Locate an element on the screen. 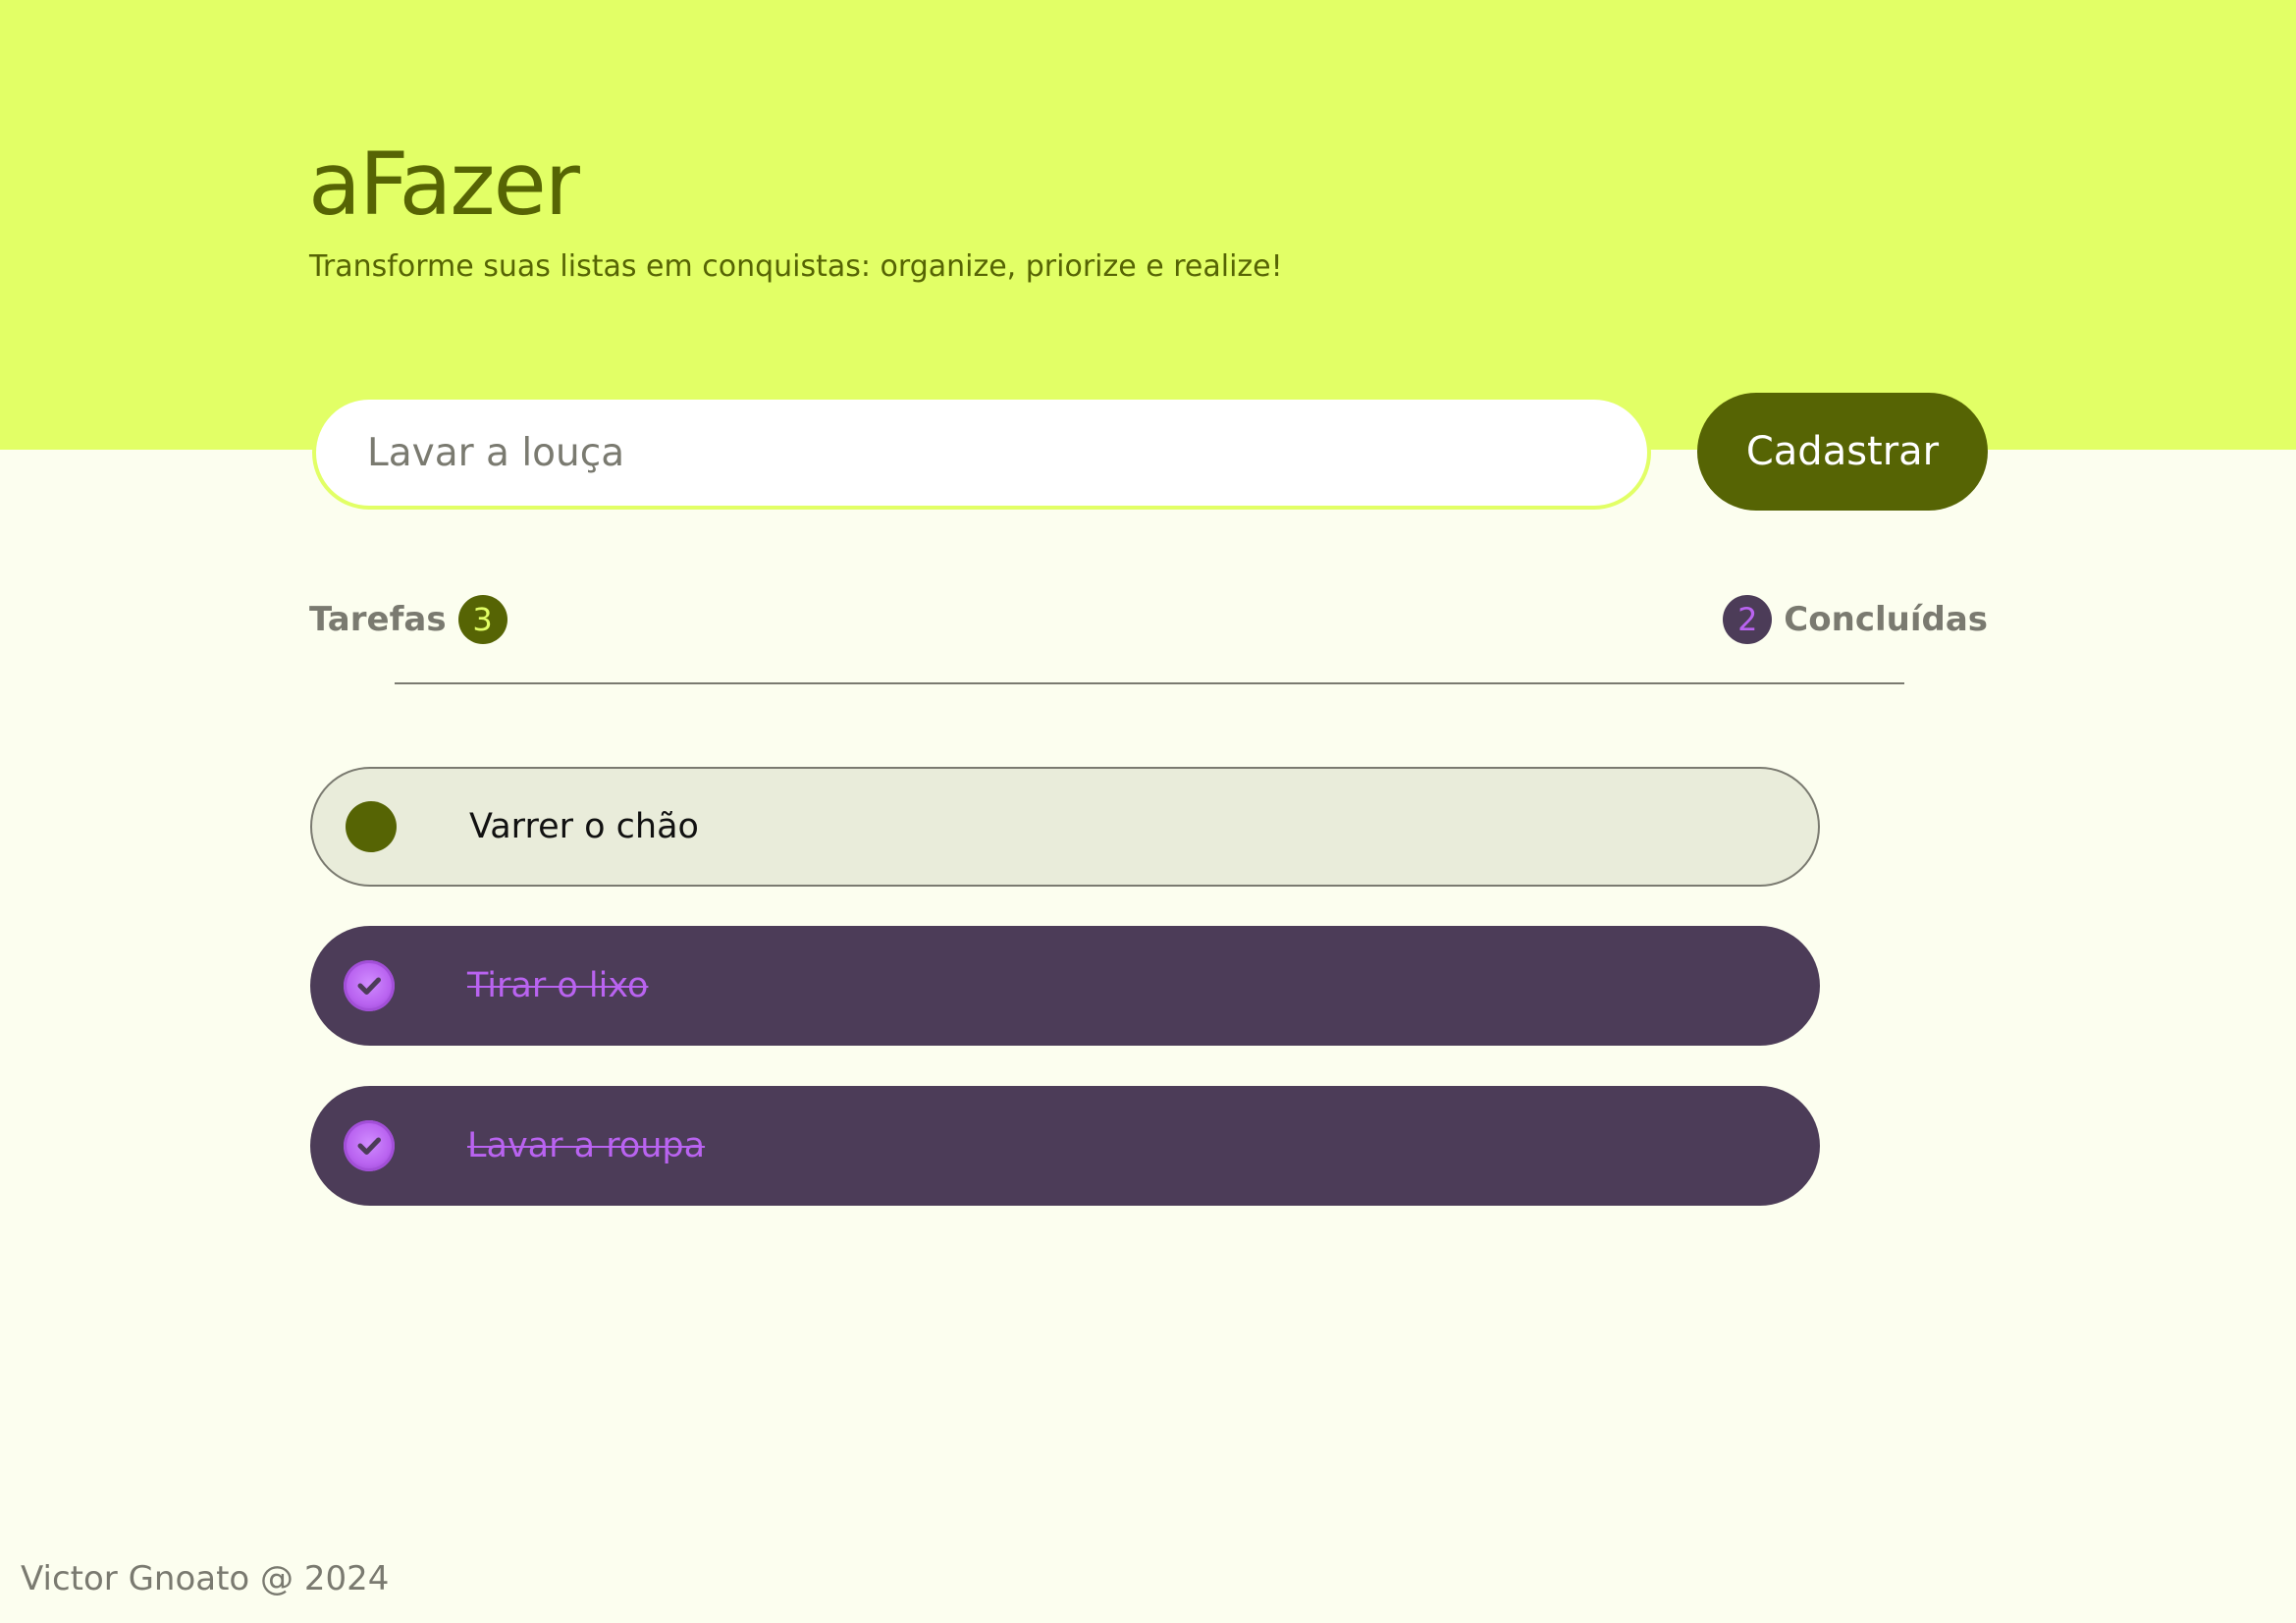  tasks-counter: Tarefas 3 is located at coordinates (408, 619).